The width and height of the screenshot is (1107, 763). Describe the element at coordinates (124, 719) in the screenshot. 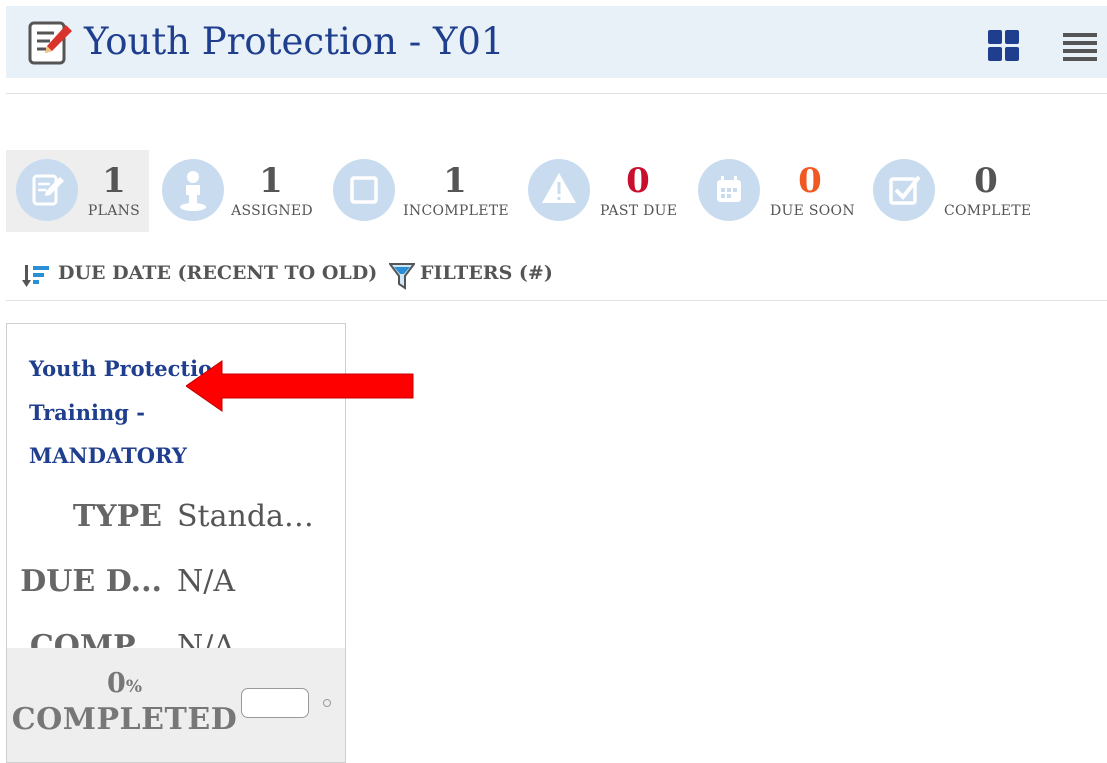

I see `completed-label: COMPLETED` at that location.